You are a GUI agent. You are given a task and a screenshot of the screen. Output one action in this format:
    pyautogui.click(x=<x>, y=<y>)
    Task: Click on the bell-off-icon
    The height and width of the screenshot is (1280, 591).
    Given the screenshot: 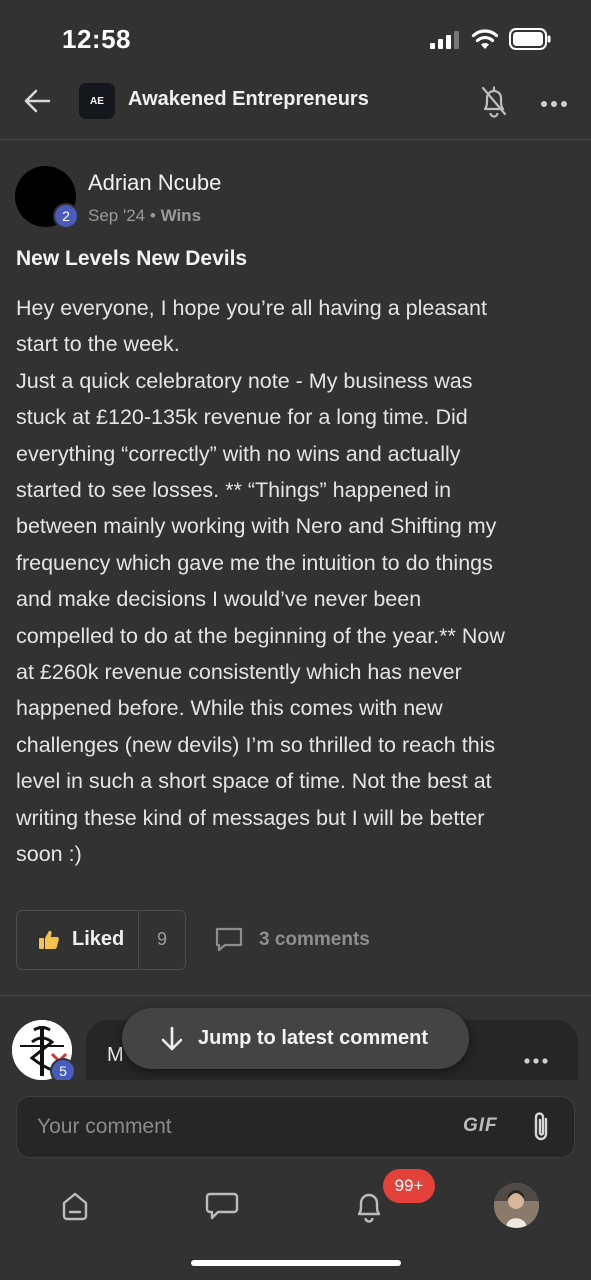 What is the action you would take?
    pyautogui.click(x=494, y=101)
    